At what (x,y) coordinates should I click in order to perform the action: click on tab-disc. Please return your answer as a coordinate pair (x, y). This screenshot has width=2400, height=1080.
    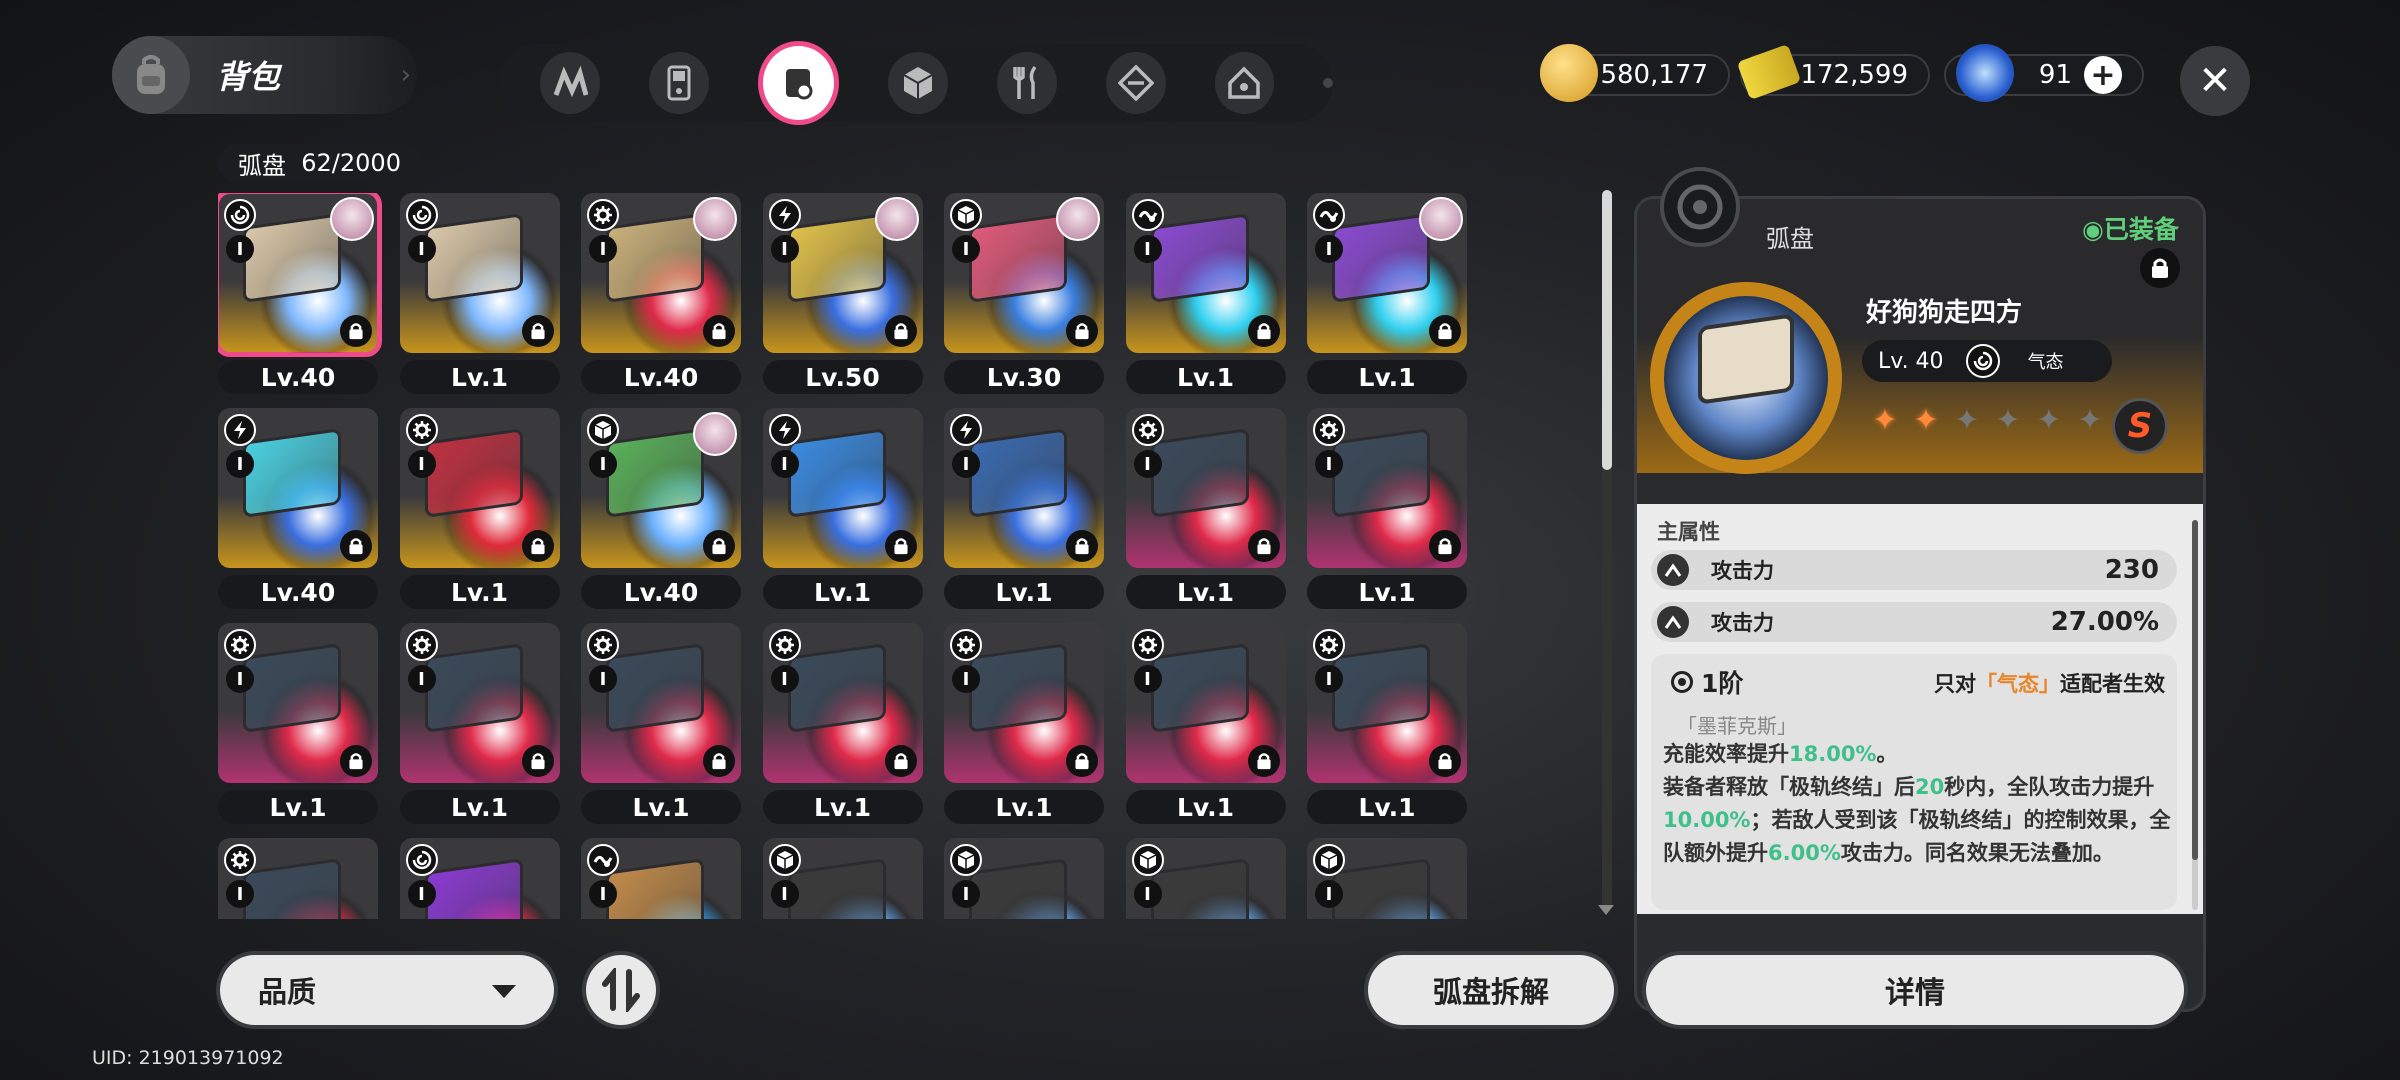
    Looking at the image, I should click on (798, 83).